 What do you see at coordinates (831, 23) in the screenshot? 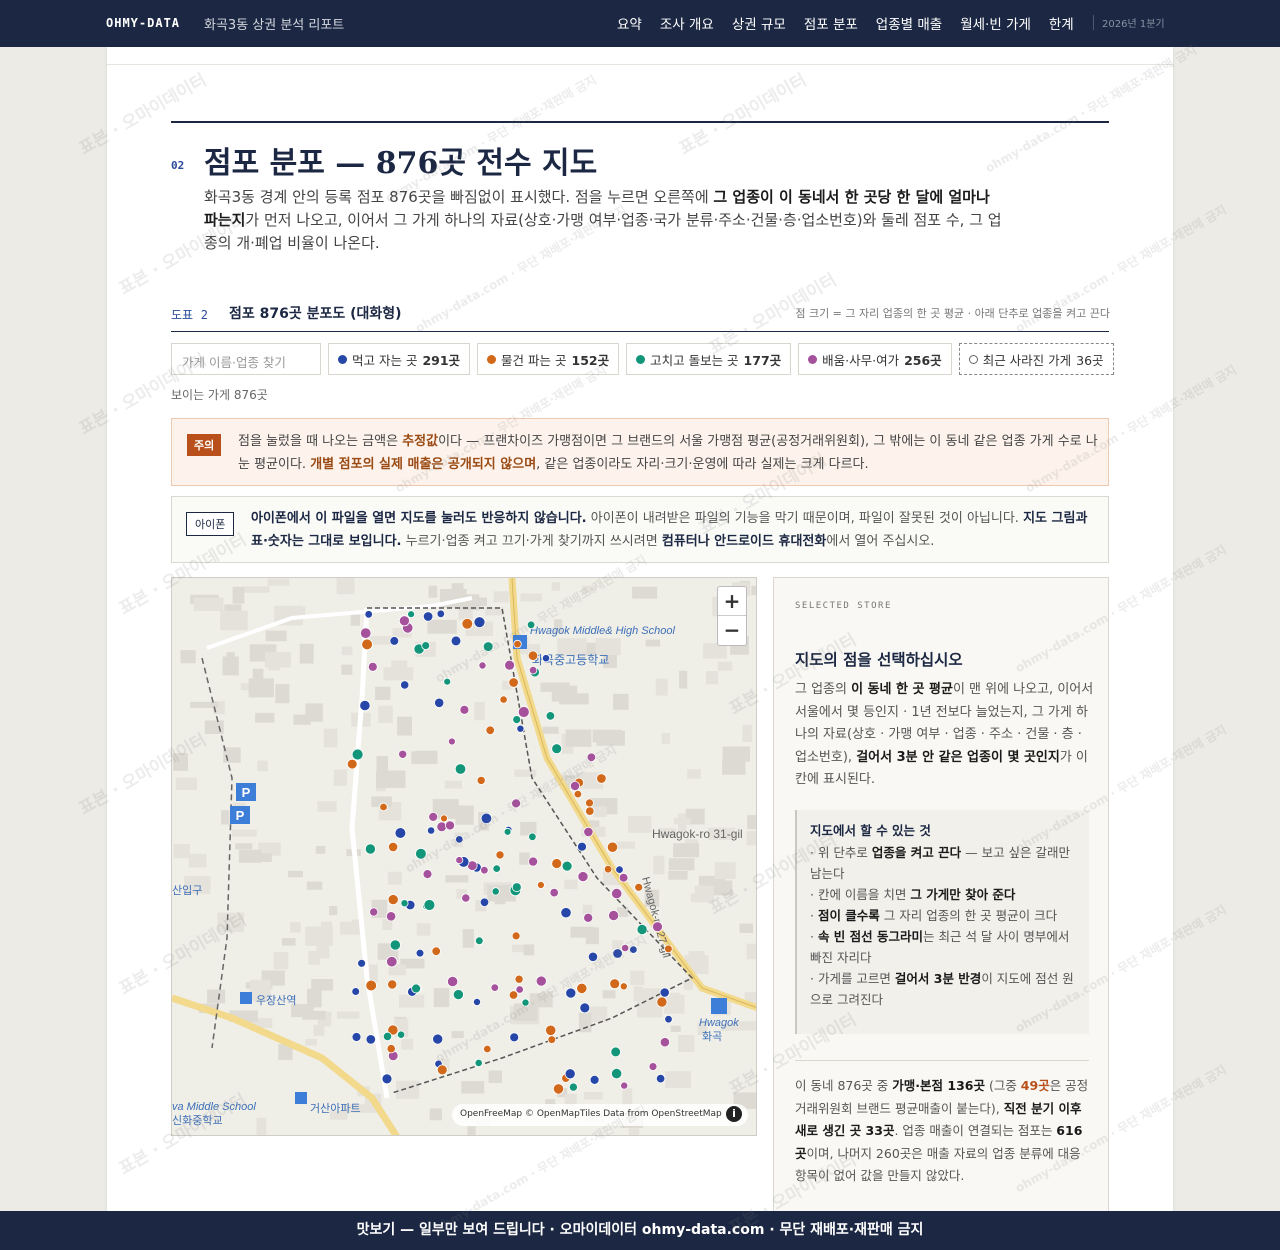
I see `nav-item-distribution: 점포 분포` at bounding box center [831, 23].